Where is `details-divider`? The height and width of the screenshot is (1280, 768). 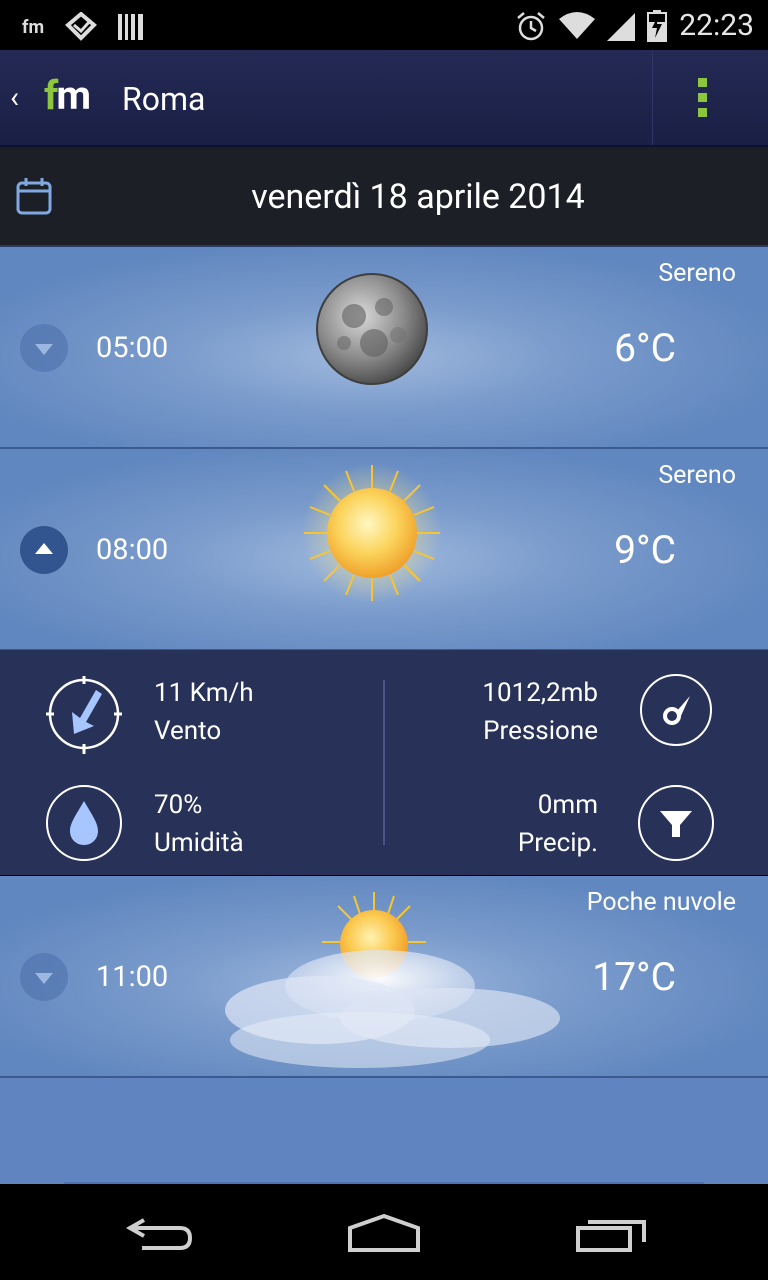 details-divider is located at coordinates (384, 762).